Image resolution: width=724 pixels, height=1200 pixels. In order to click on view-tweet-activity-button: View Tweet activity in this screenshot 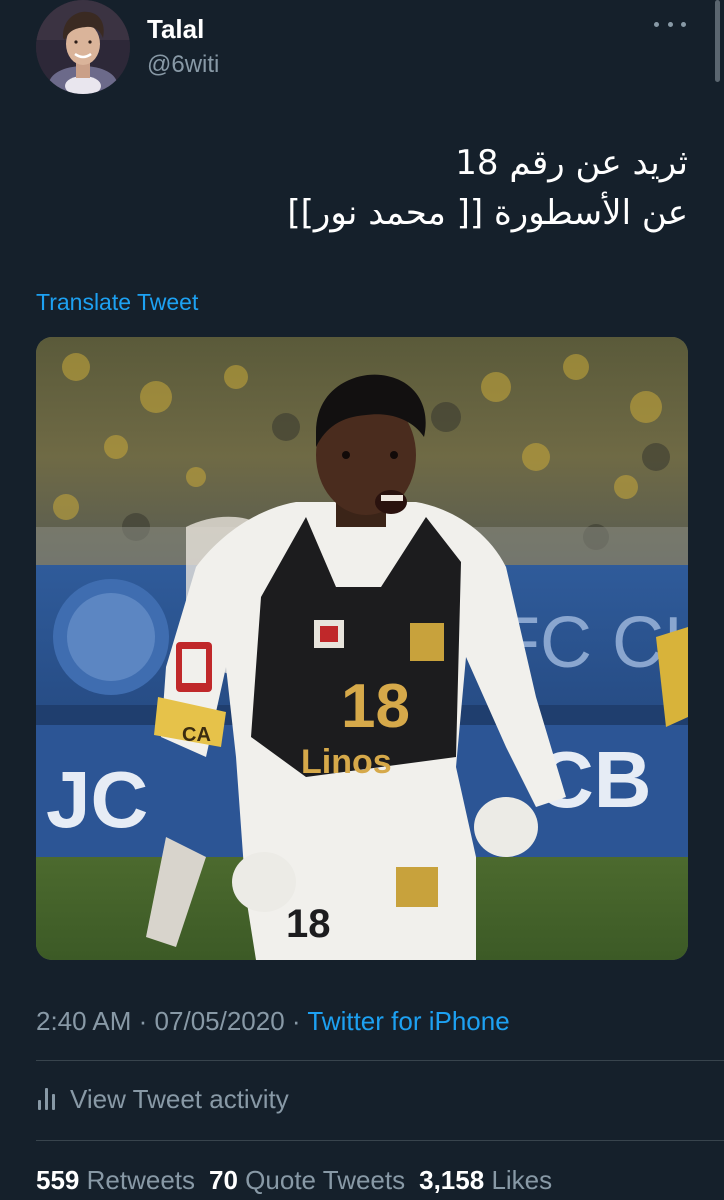, I will do `click(162, 1099)`.